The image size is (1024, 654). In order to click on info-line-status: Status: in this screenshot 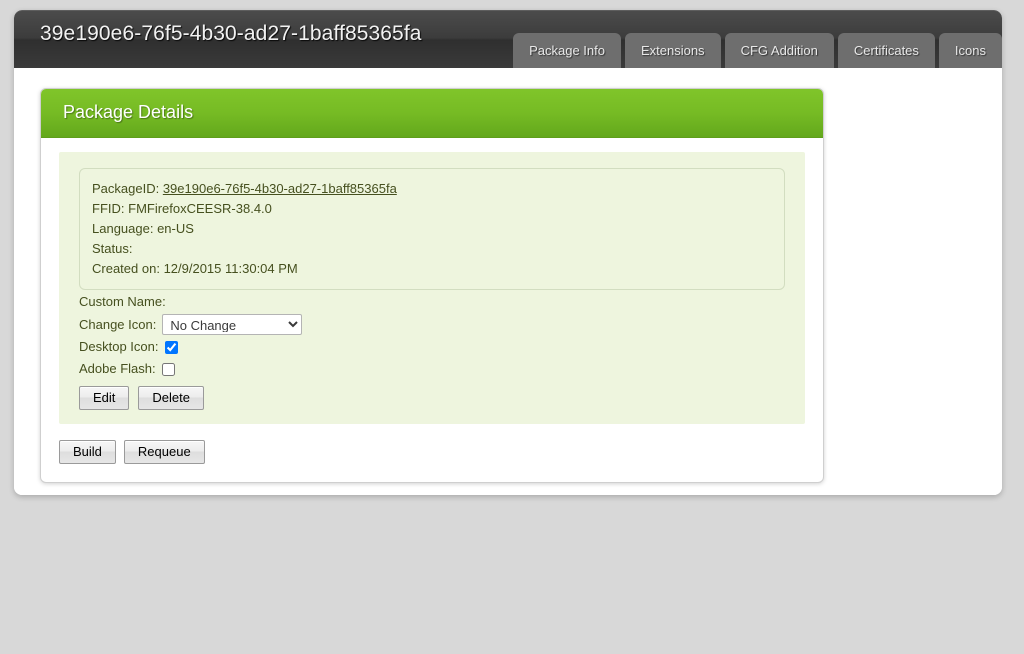, I will do `click(432, 249)`.